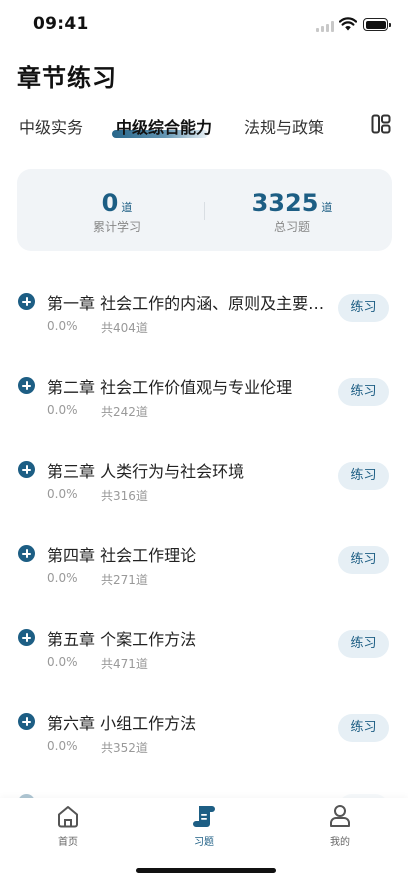  What do you see at coordinates (127, 207) in the screenshot?
I see `studied-unit: 道` at bounding box center [127, 207].